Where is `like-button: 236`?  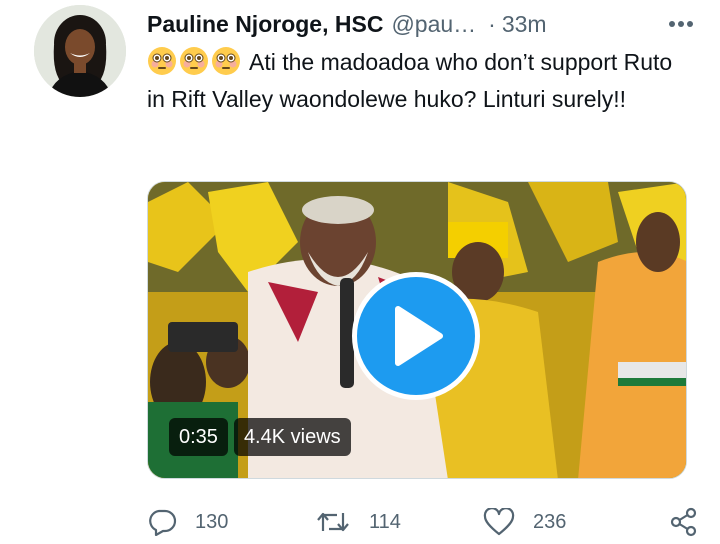
like-button: 236 is located at coordinates (576, 522).